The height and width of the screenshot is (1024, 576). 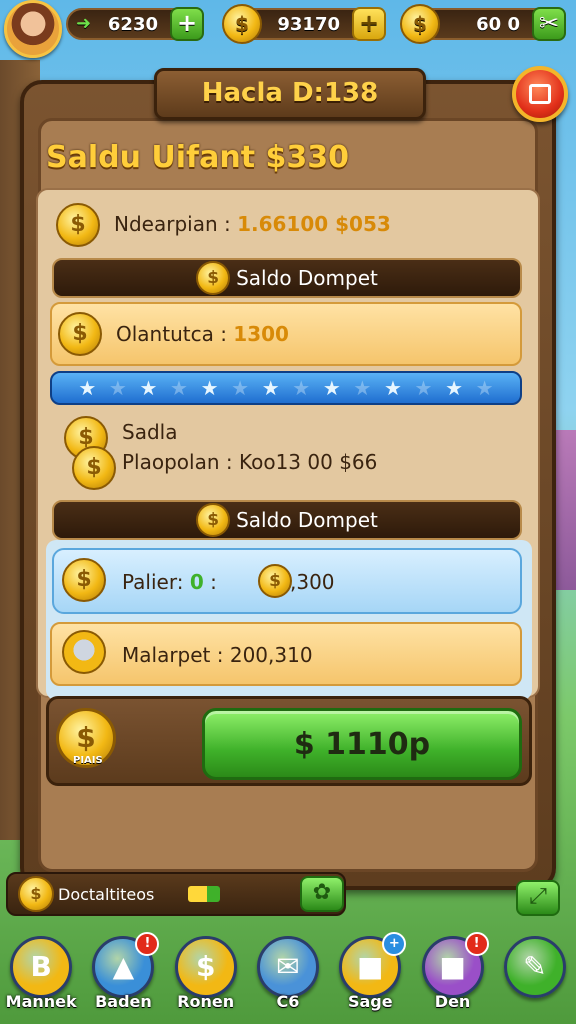 I want to click on coins-value: 93170, so click(x=308, y=24).